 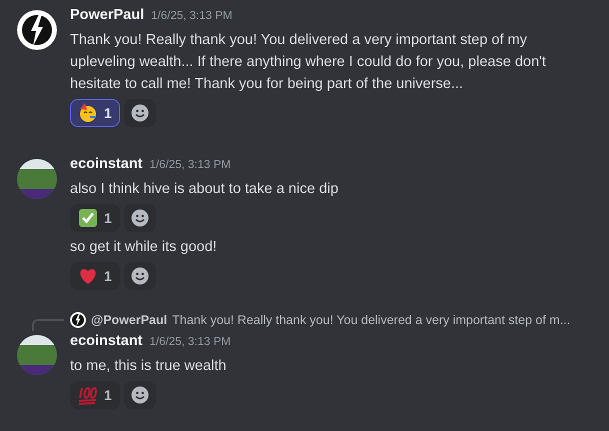 What do you see at coordinates (129, 320) in the screenshot?
I see `reply-author: @PowerPaul` at bounding box center [129, 320].